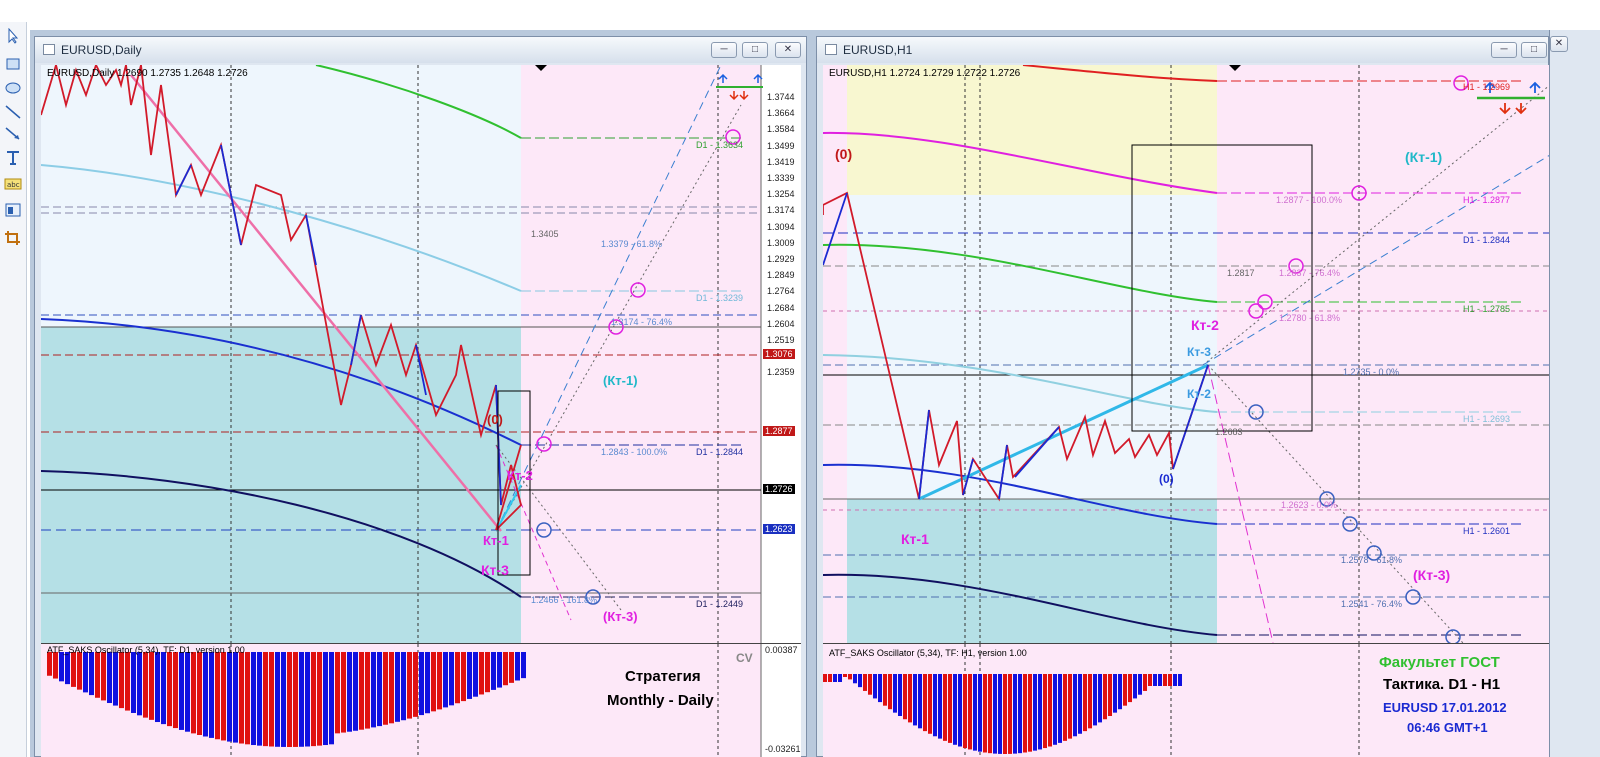 The width and height of the screenshot is (1600, 757). I want to click on title-bar: EURUSD,H1 ─ □, so click(1182, 50).